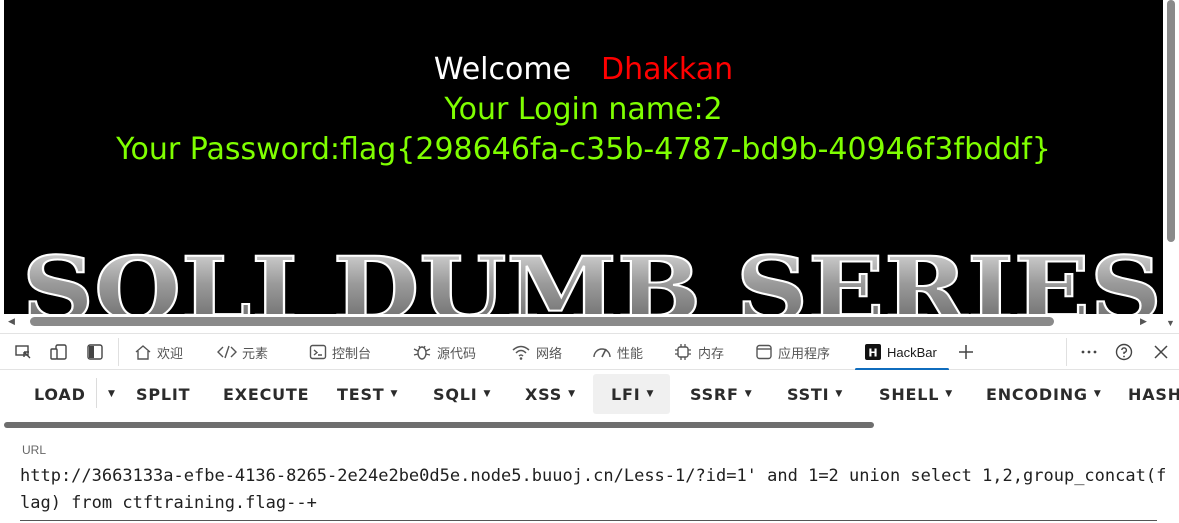  What do you see at coordinates (170, 353) in the screenshot?
I see `tab-welcome-label: 欢迎` at bounding box center [170, 353].